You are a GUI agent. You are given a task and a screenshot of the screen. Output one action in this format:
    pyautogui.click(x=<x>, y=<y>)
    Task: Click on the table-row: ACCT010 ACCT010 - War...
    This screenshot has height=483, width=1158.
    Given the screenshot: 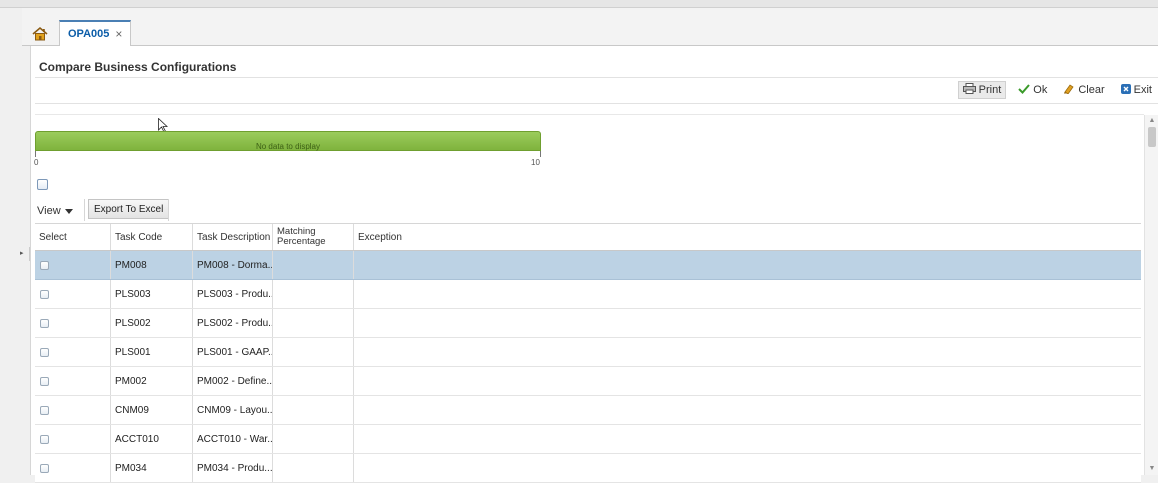 What is the action you would take?
    pyautogui.click(x=588, y=439)
    